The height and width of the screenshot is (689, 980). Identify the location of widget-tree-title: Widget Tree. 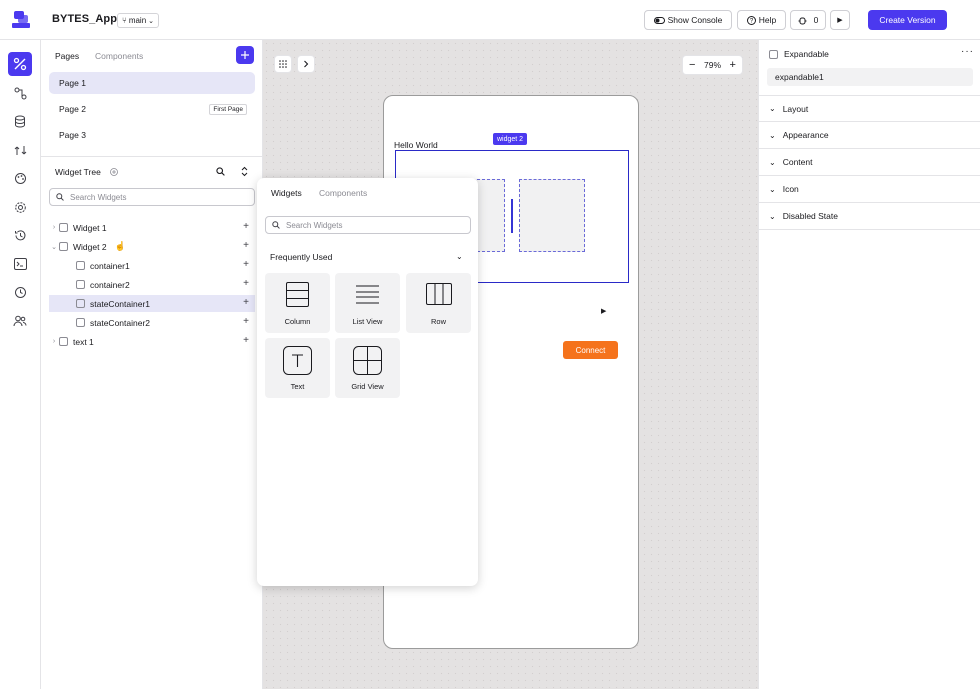
(78, 172).